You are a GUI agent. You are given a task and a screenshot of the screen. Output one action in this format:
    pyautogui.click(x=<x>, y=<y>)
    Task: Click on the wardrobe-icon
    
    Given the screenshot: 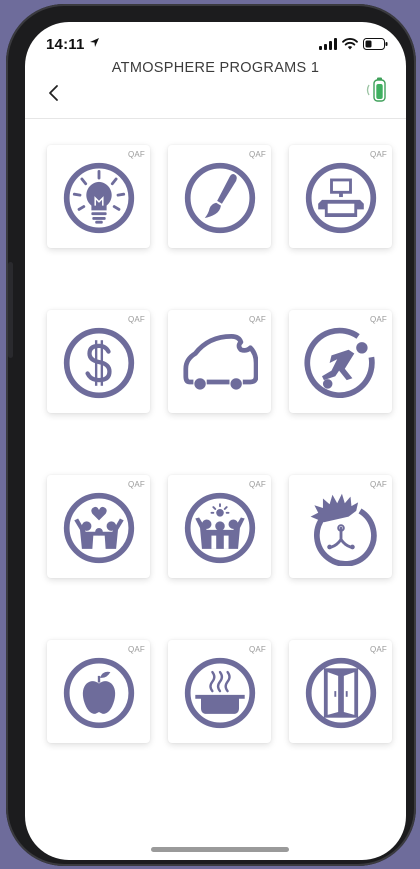 What is the action you would take?
    pyautogui.click(x=341, y=693)
    